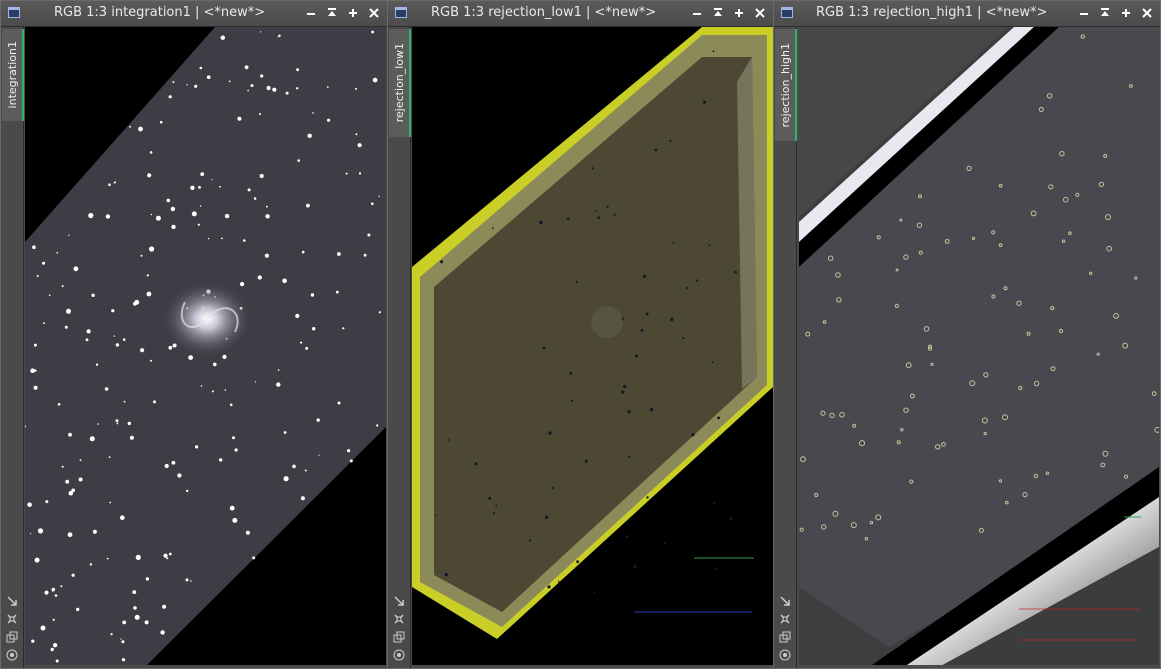  I want to click on title-bar: RGB 1:3 integration1 | <*new*>, so click(194, 14).